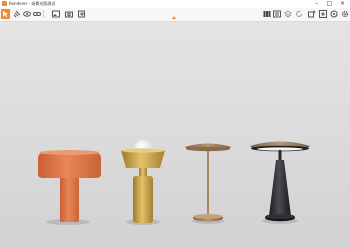  I want to click on export-icon, so click(322, 14).